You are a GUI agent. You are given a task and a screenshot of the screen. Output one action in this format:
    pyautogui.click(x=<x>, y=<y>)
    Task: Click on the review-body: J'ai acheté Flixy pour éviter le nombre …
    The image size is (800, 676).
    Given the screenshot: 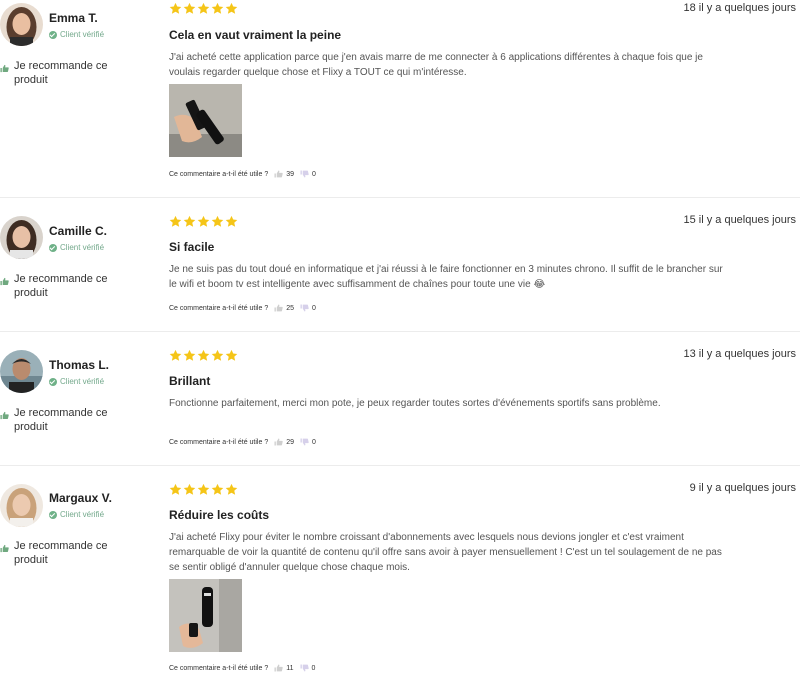 What is the action you would take?
    pyautogui.click(x=445, y=552)
    